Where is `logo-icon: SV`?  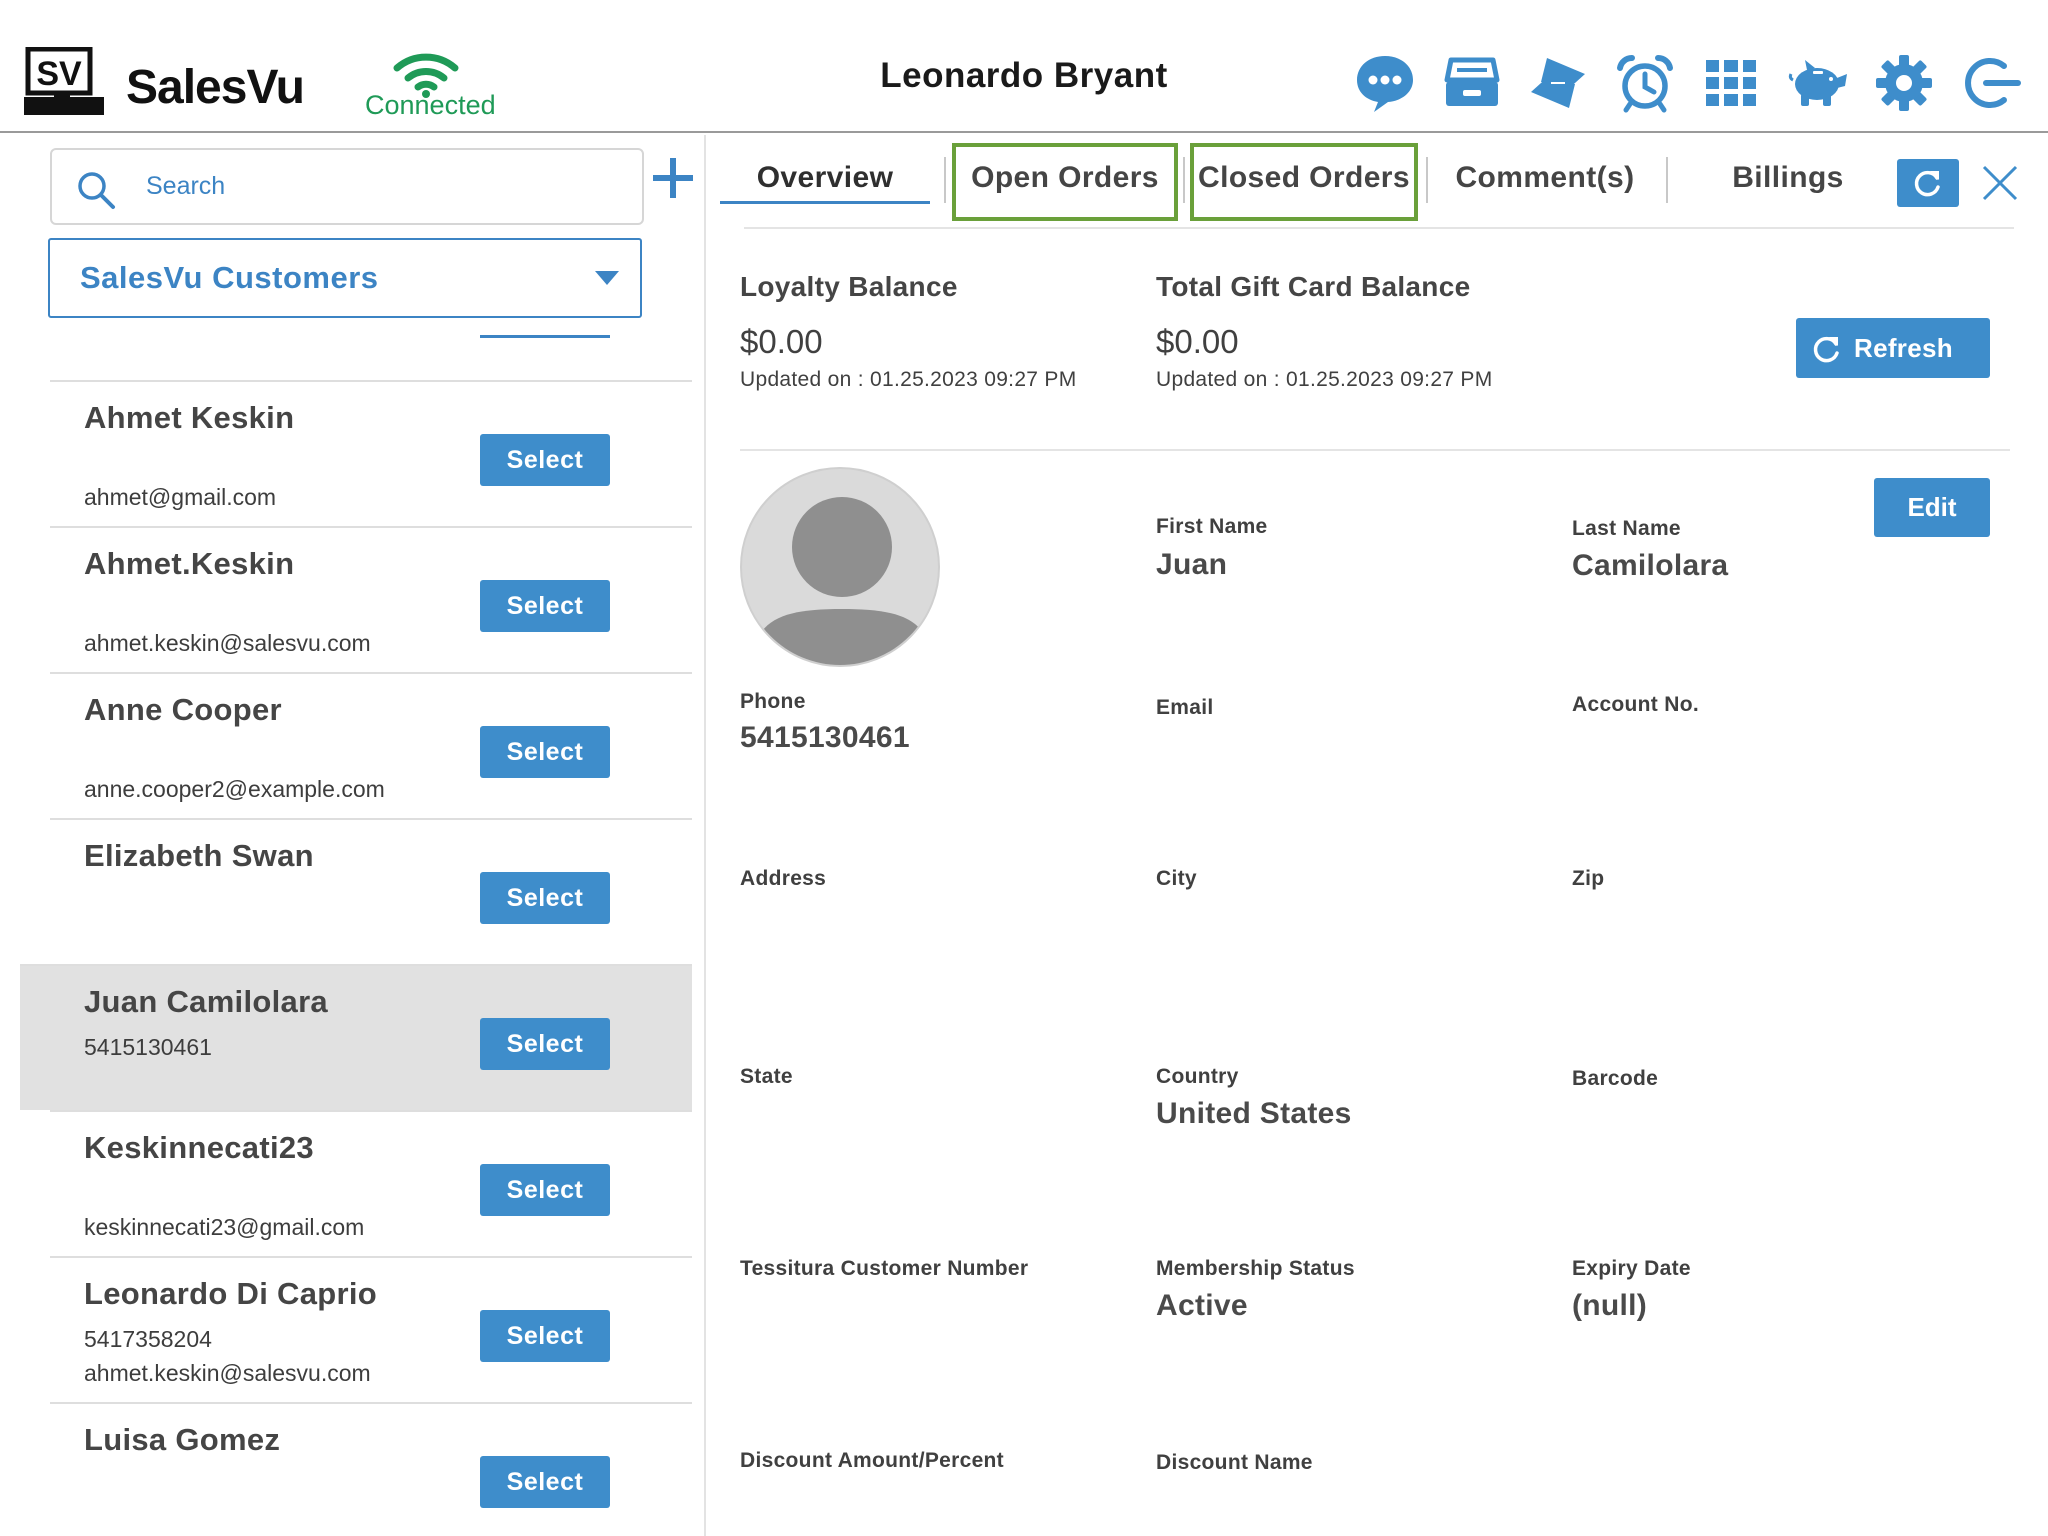 logo-icon: SV is located at coordinates (64, 80).